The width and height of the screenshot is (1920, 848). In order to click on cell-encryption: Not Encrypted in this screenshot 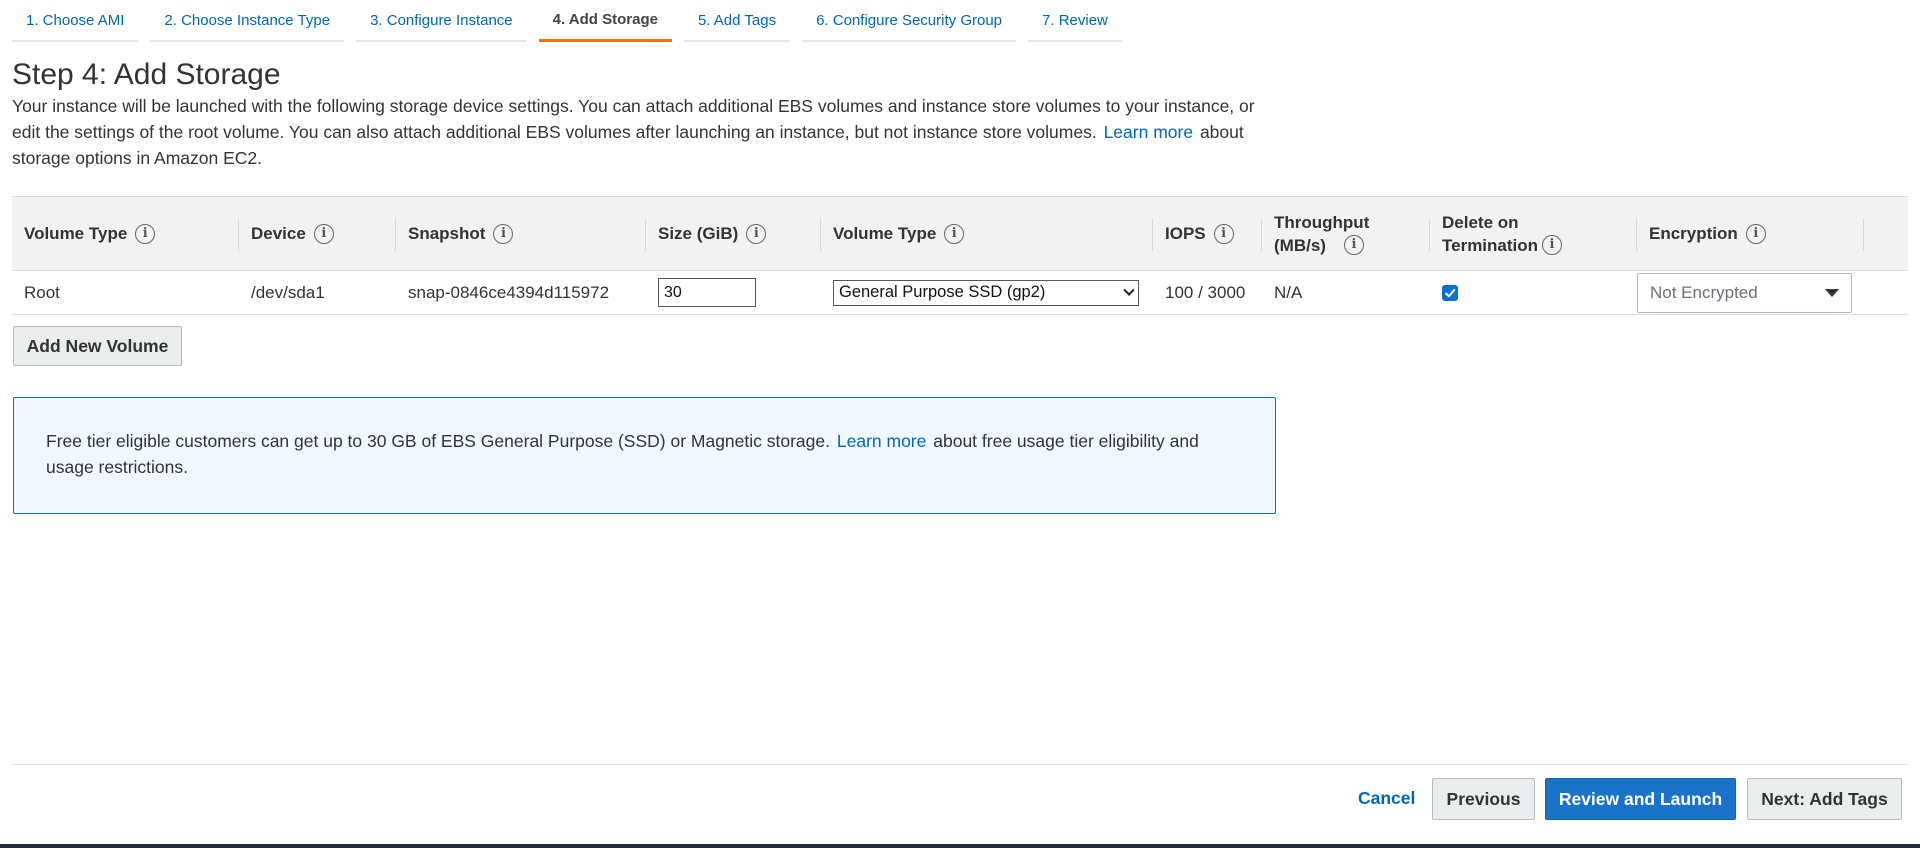, I will do `click(1750, 292)`.